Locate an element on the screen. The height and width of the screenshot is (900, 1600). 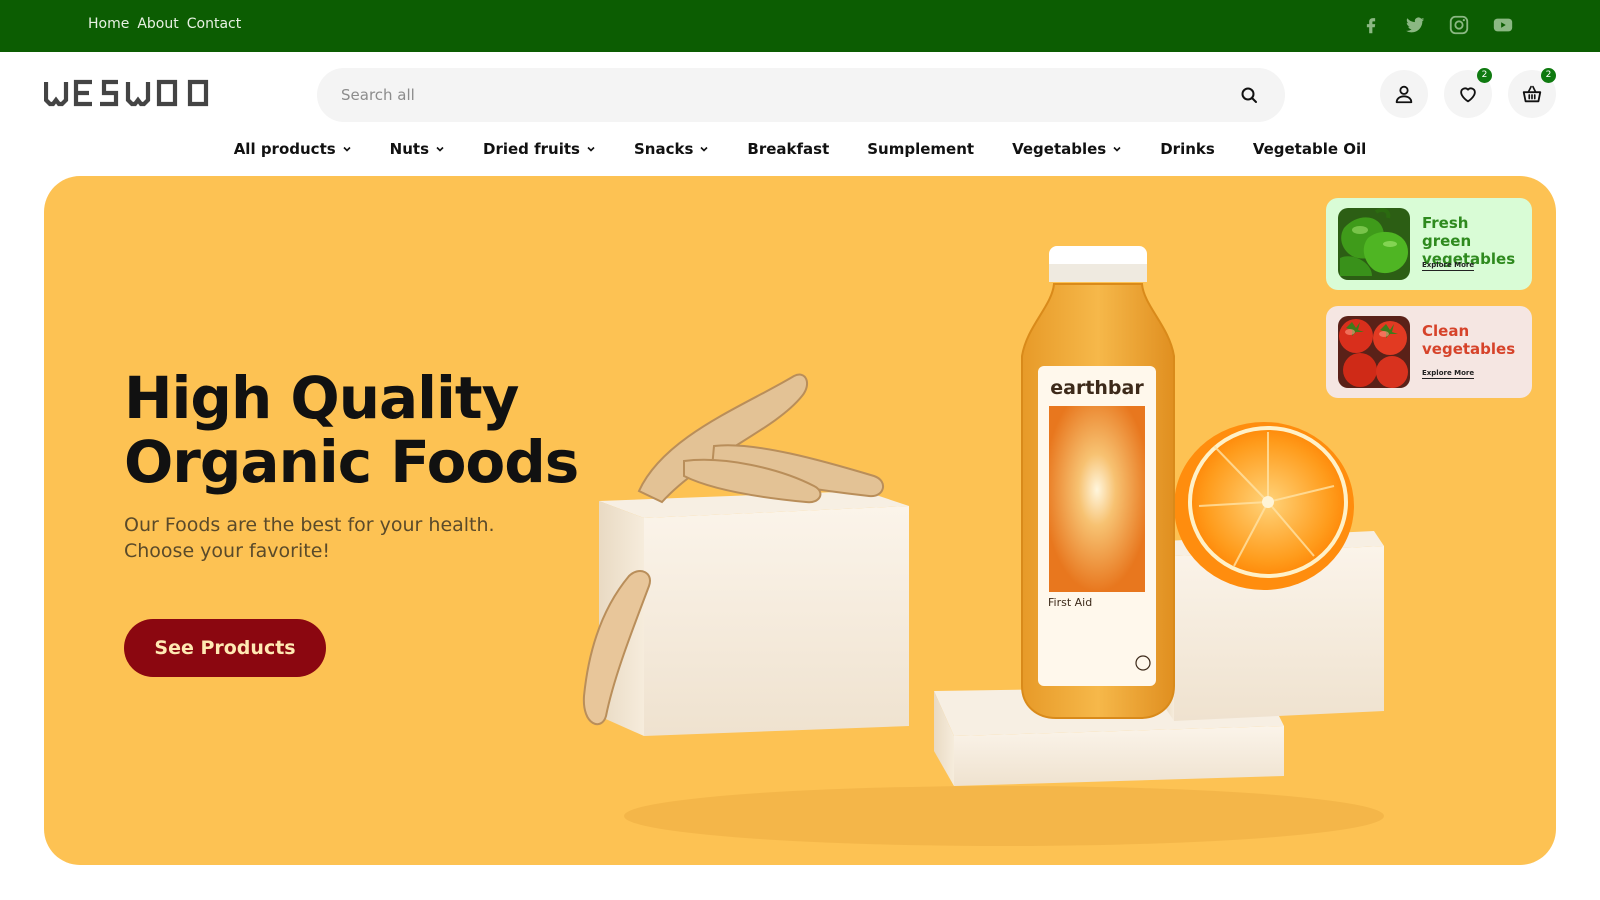
search-bar is located at coordinates (801, 95).